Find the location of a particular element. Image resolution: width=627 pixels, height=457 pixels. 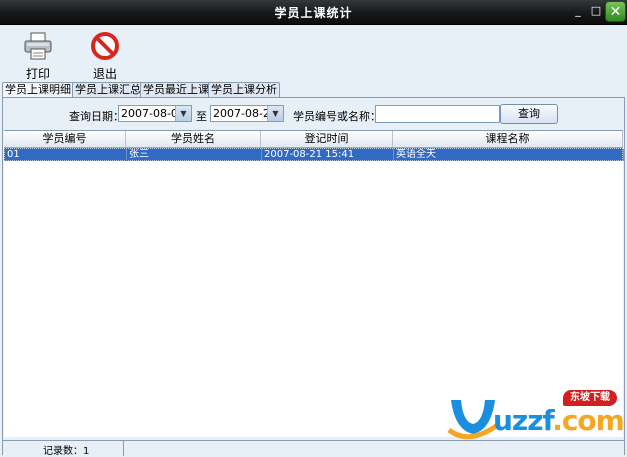

cell-register-time: 2007-08-21 15:41 is located at coordinates (328, 155).